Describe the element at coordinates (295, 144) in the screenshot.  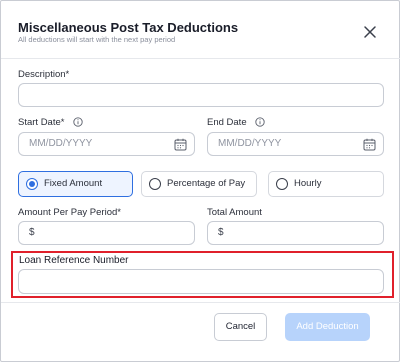
I see `end-date-input: MM/DD/YYYY` at that location.